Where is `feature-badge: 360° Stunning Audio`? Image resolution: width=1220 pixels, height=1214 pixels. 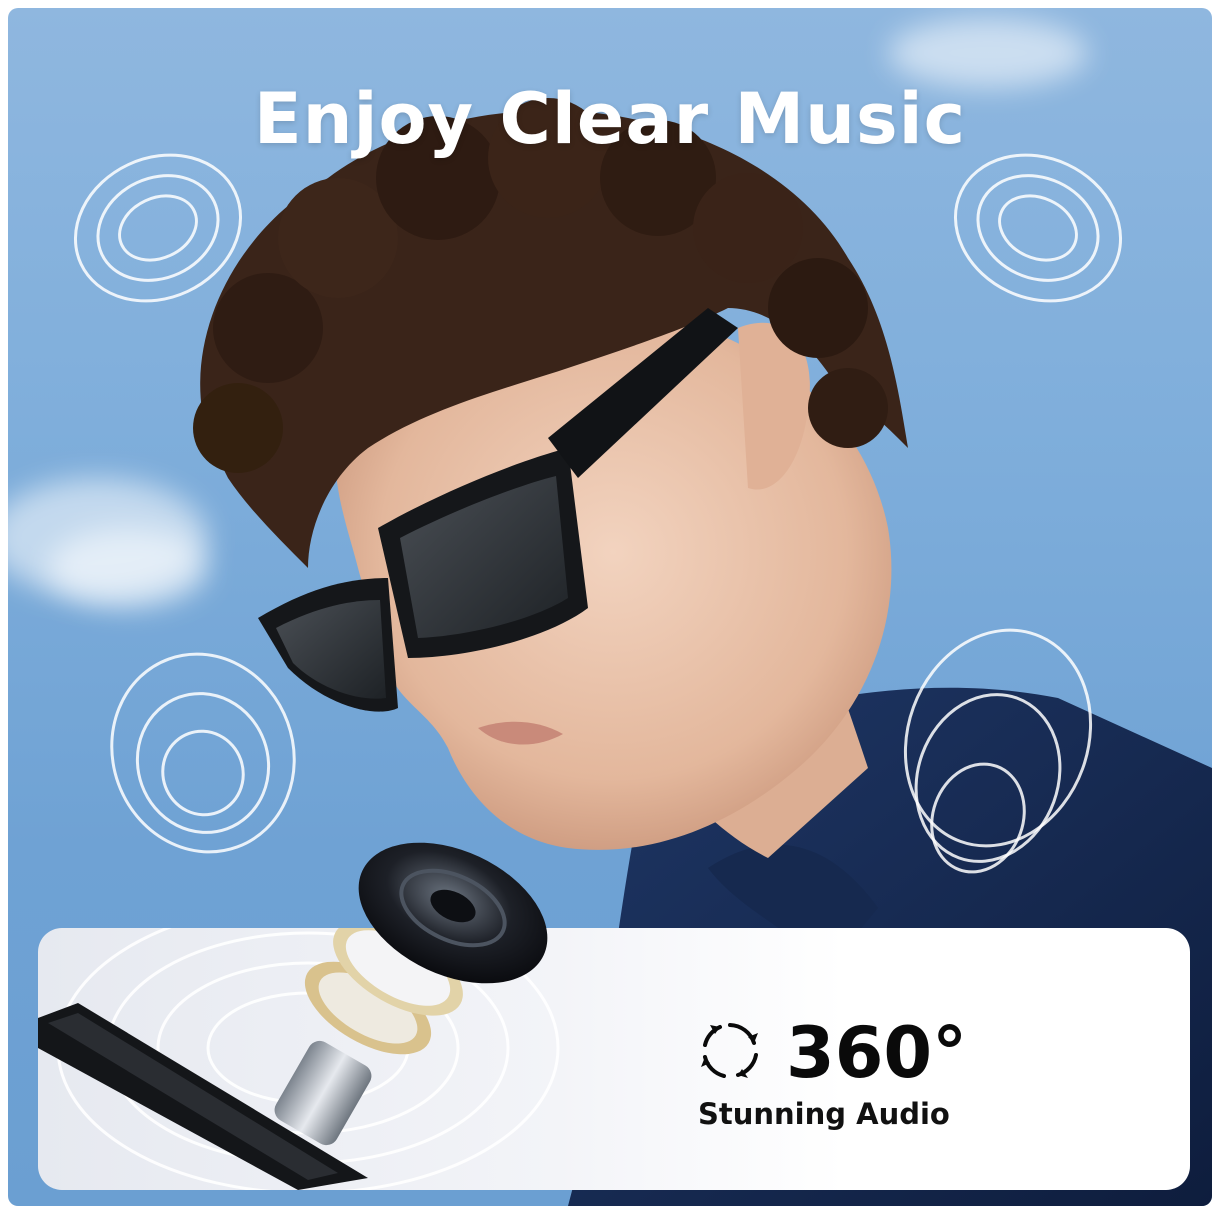 feature-badge: 360° Stunning Audio is located at coordinates (858, 1078).